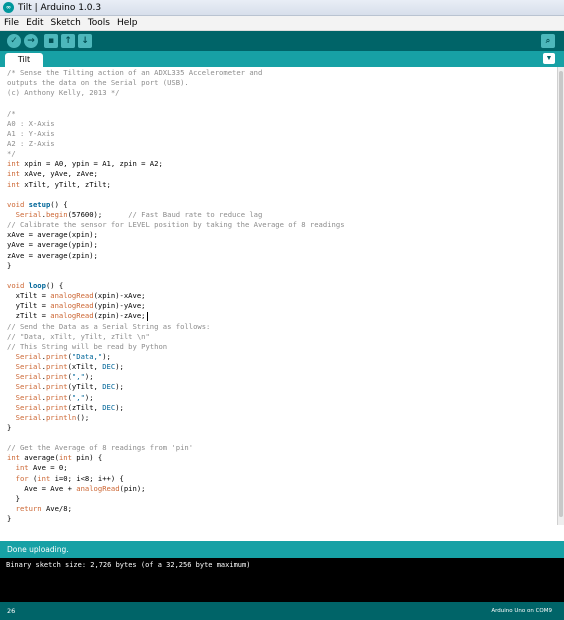  I want to click on code-line: int xAve, yAve, zAve;, so click(282, 174).